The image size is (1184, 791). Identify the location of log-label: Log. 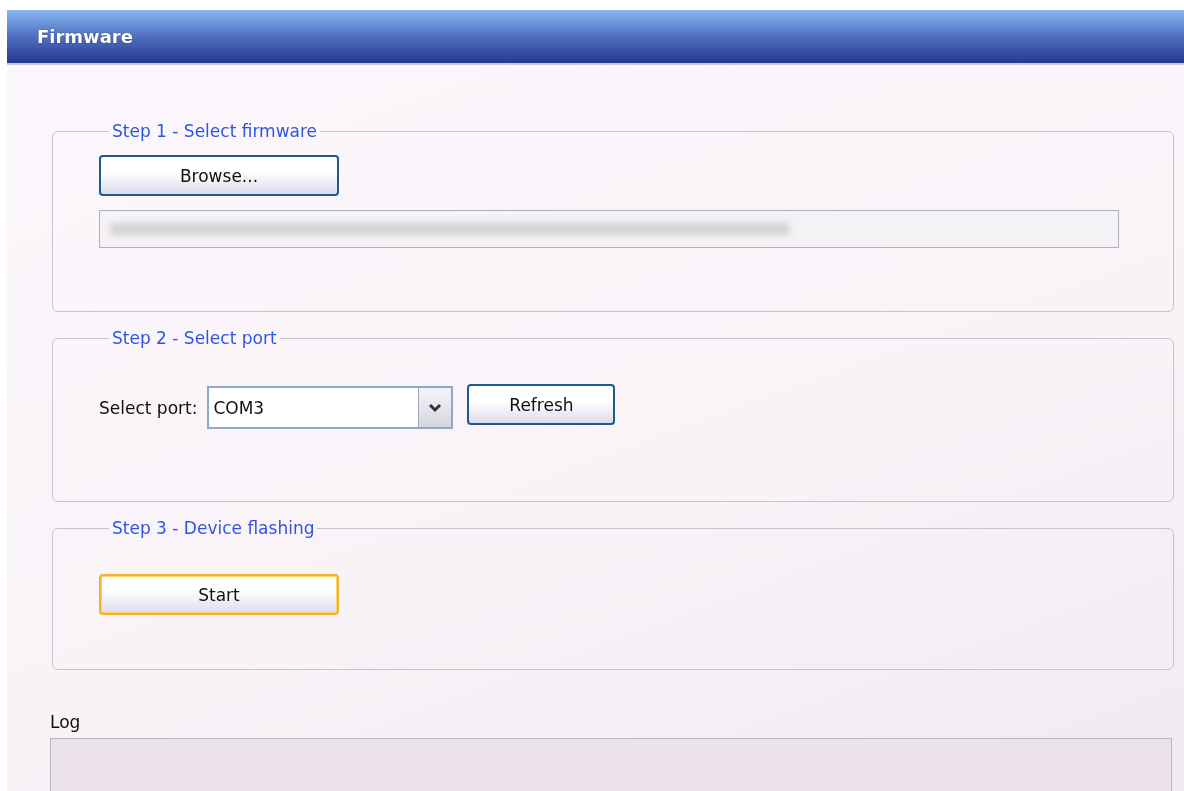
(66, 722).